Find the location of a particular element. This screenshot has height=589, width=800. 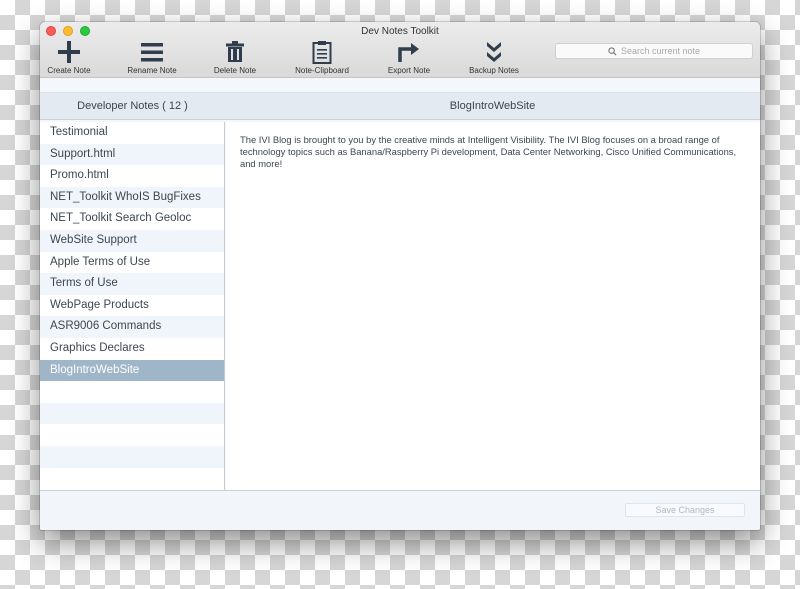

header-band: Developer Notes ( 12 ) BlogIntroWebSite is located at coordinates (400, 106).